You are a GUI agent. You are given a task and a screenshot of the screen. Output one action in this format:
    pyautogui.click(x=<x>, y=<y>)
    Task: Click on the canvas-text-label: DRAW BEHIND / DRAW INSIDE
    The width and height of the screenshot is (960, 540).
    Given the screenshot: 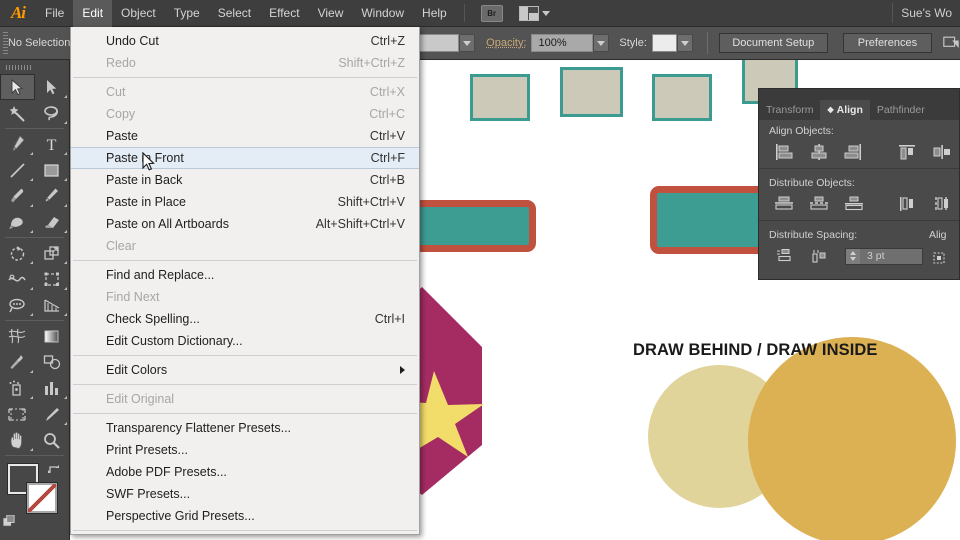 What is the action you would take?
    pyautogui.click(x=755, y=350)
    